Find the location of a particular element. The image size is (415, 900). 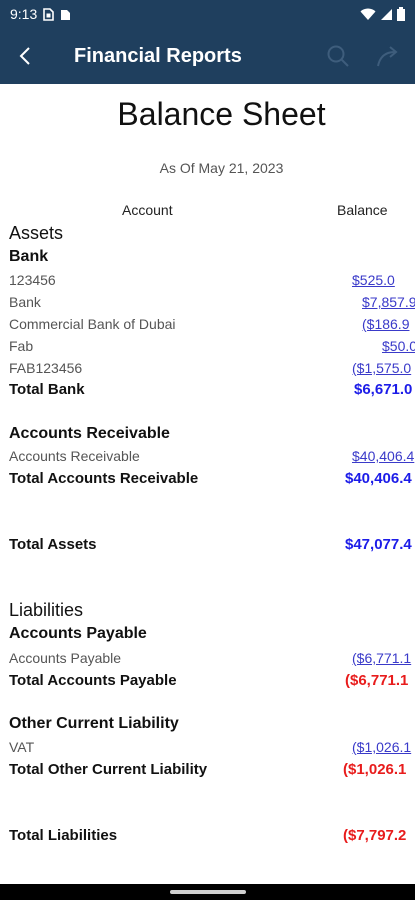

account-row-value: $7,857.9 is located at coordinates (388, 302).